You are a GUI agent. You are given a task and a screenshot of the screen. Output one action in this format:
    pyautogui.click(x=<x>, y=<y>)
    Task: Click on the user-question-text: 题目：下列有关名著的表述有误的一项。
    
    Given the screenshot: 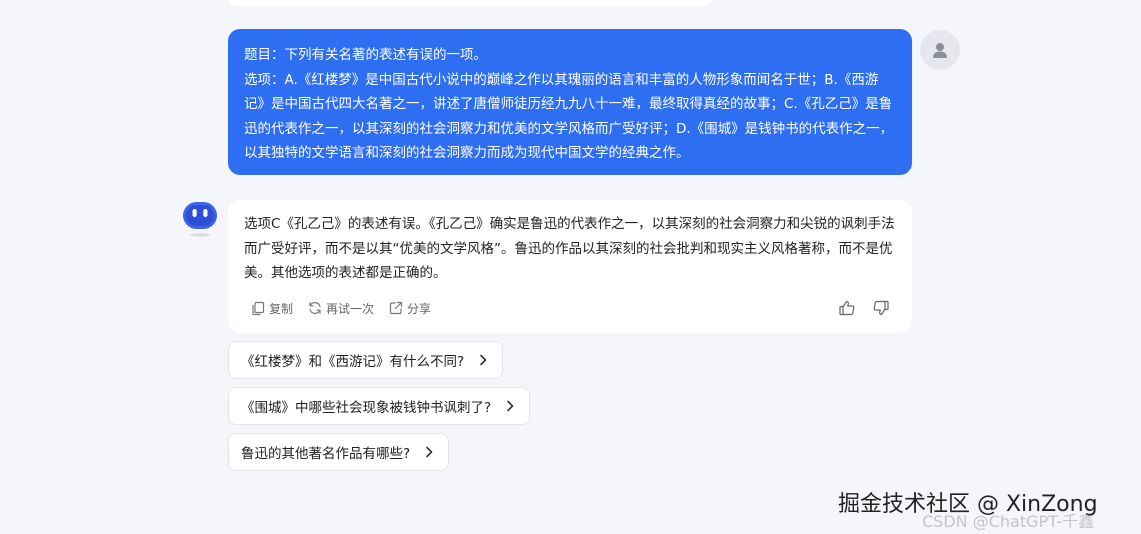 What is the action you would take?
    pyautogui.click(x=365, y=55)
    